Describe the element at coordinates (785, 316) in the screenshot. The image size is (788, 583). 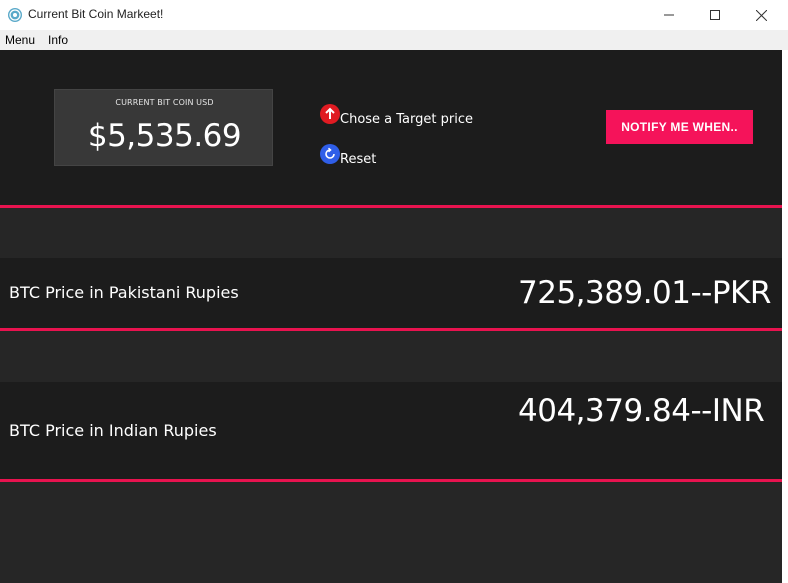
I see `window-border` at that location.